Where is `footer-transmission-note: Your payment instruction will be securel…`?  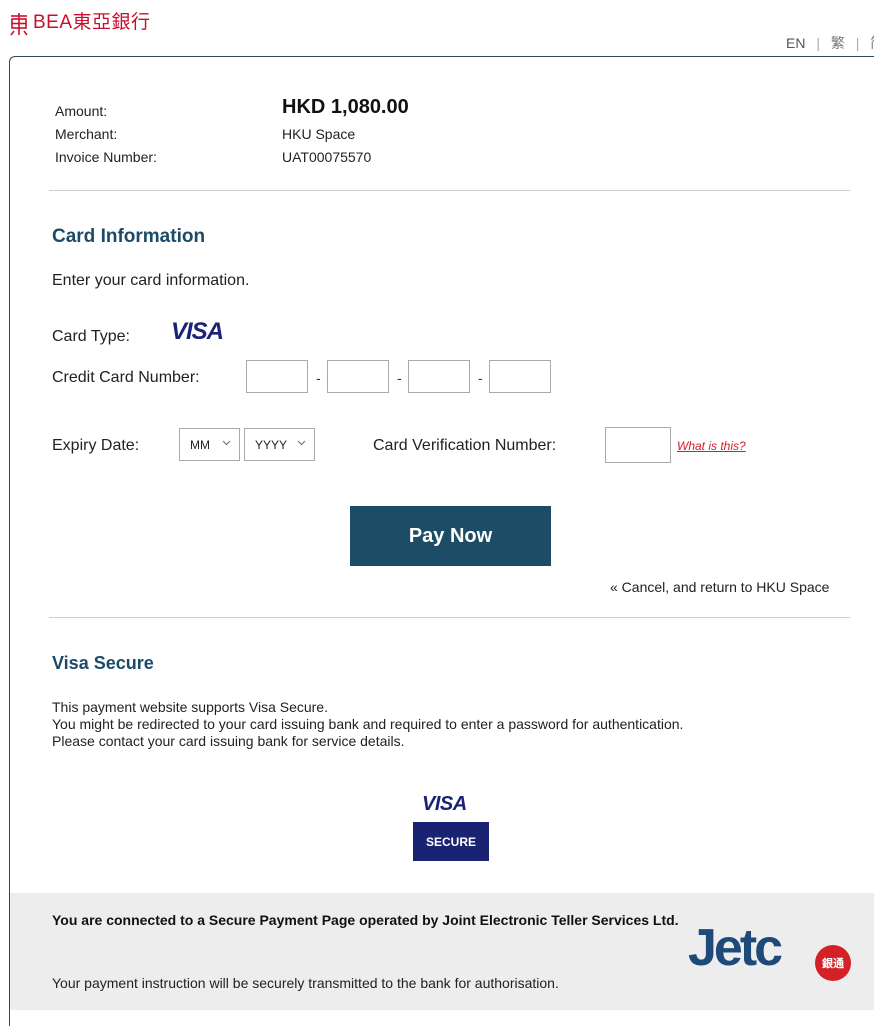 footer-transmission-note: Your payment instruction will be securel… is located at coordinates (305, 983).